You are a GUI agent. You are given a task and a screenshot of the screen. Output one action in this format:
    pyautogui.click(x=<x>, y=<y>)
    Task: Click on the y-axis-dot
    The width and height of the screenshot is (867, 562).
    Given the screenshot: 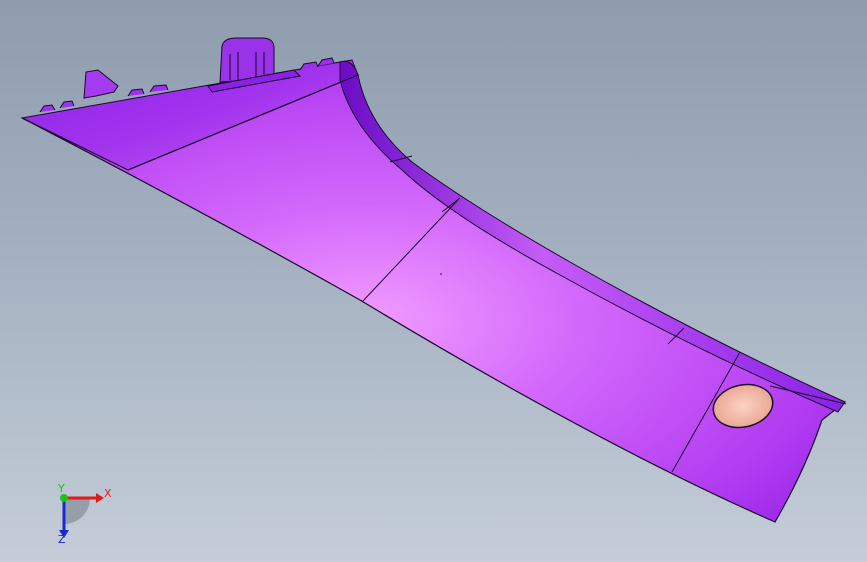 What is the action you would take?
    pyautogui.click(x=64, y=498)
    